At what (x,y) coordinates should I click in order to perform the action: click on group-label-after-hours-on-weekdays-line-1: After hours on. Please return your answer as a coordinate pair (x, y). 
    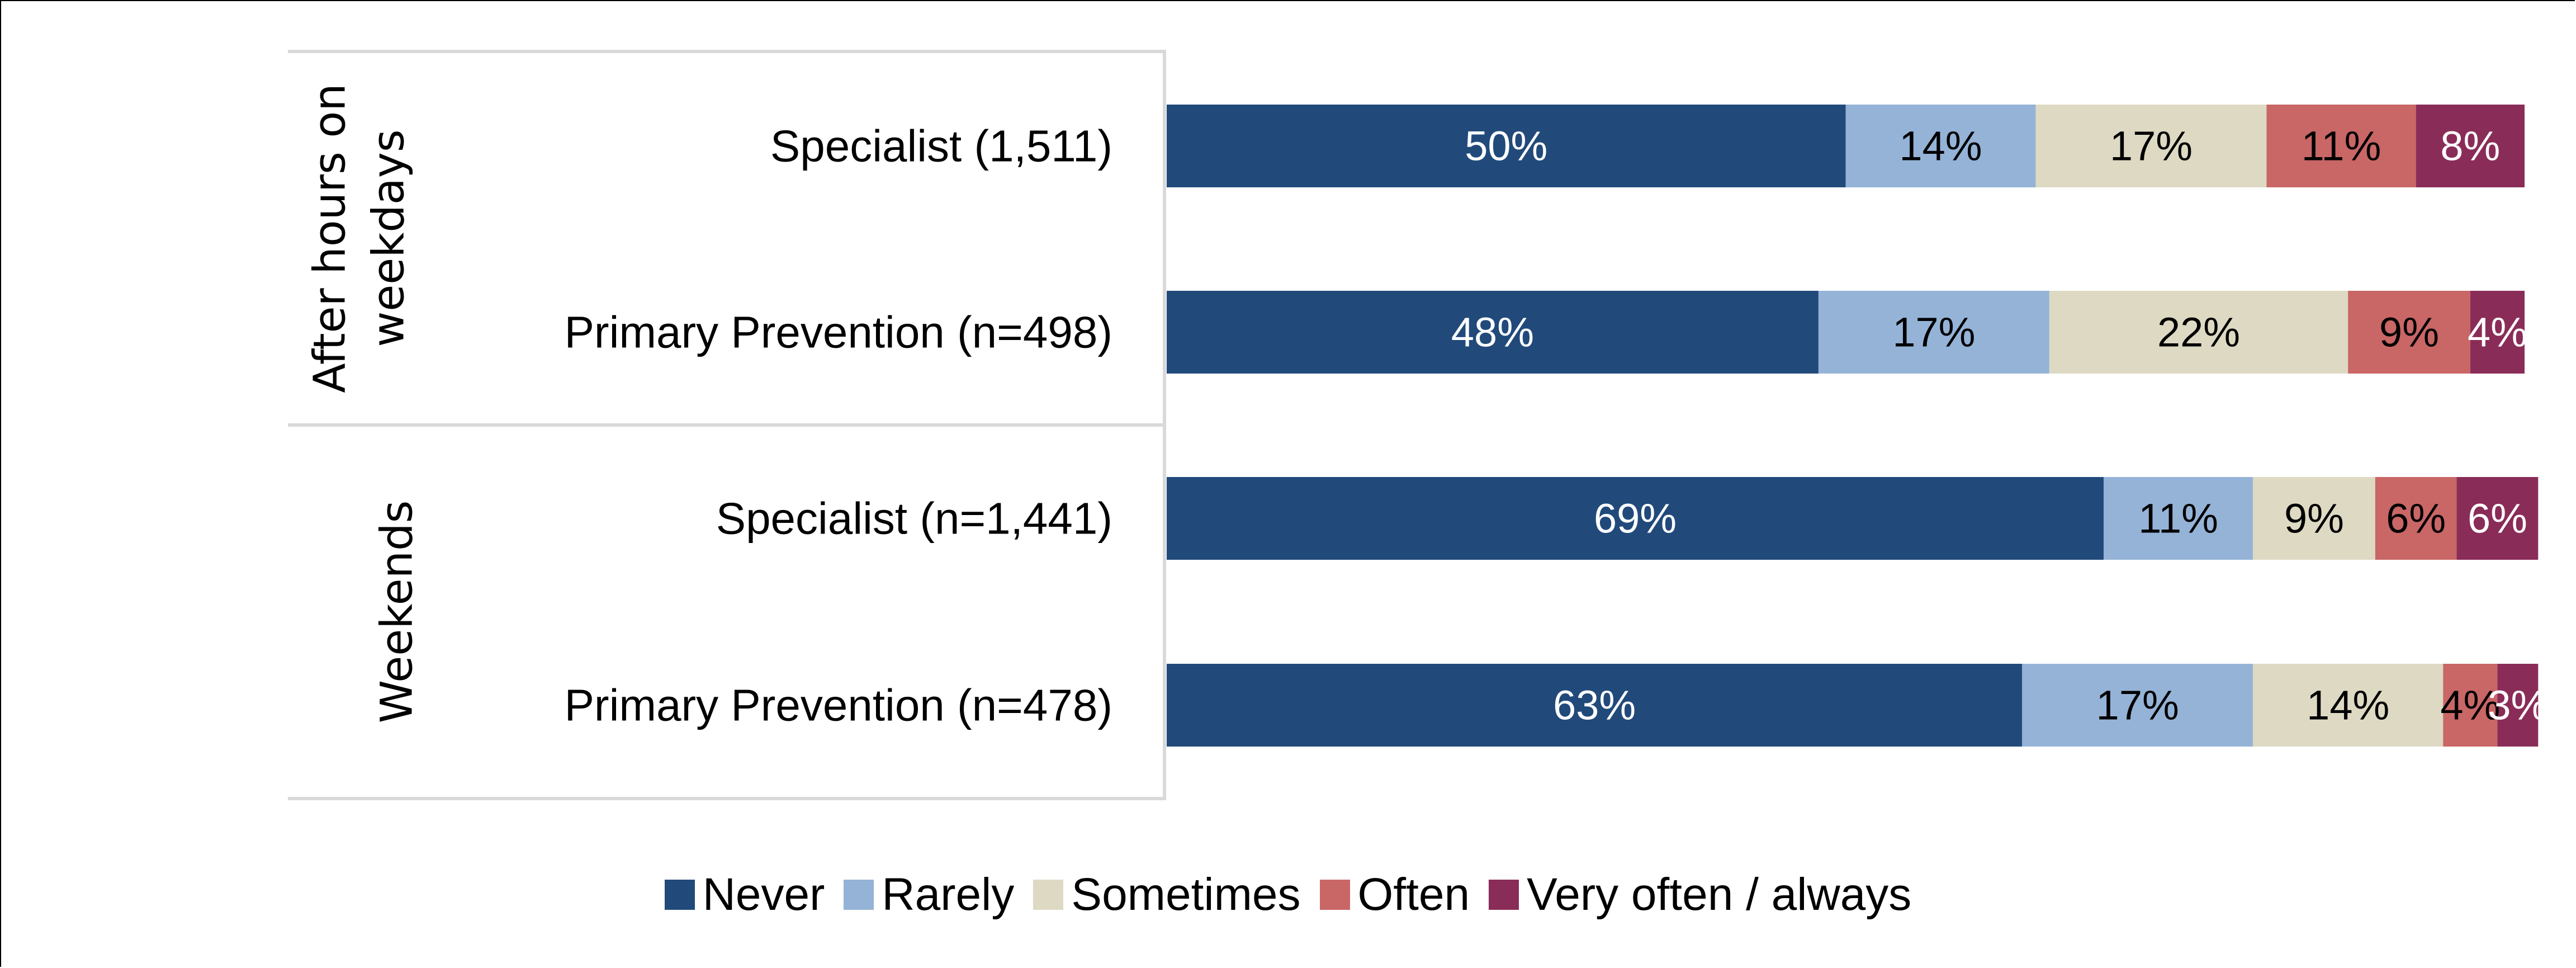
    Looking at the image, I should click on (330, 238).